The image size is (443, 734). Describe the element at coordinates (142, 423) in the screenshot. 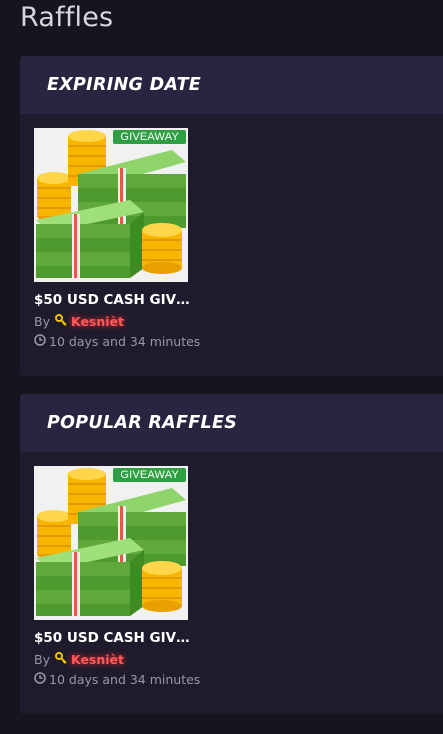

I see `section-heading: POPULAR RAFFLES` at that location.